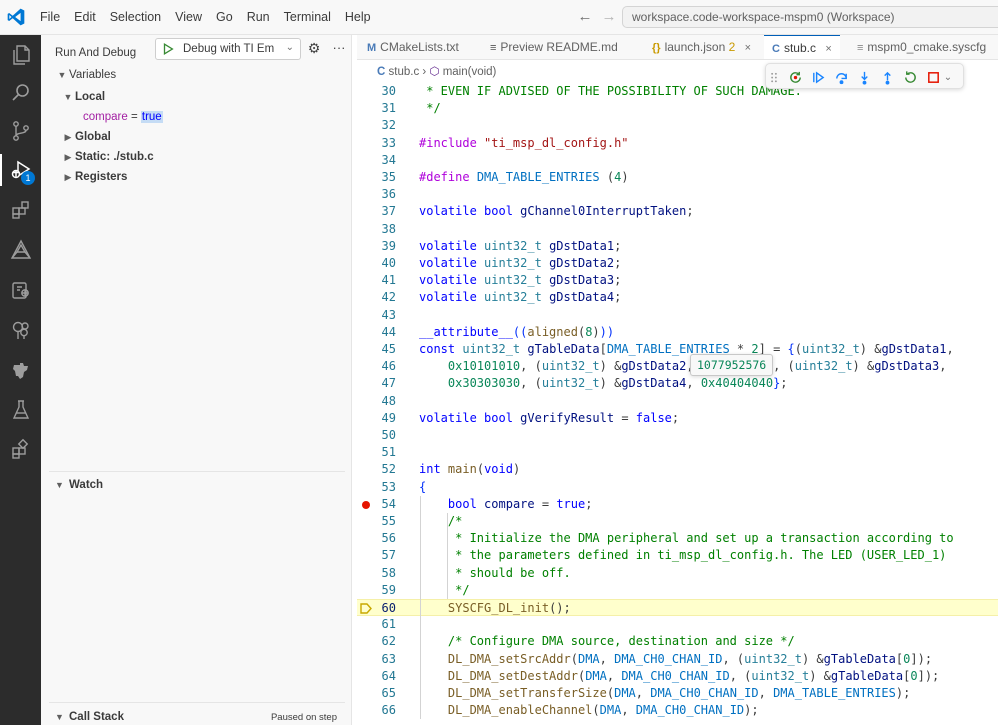 This screenshot has width=998, height=725. What do you see at coordinates (107, 157) in the screenshot?
I see `scope-static: ▶ Static: ./stub.c` at bounding box center [107, 157].